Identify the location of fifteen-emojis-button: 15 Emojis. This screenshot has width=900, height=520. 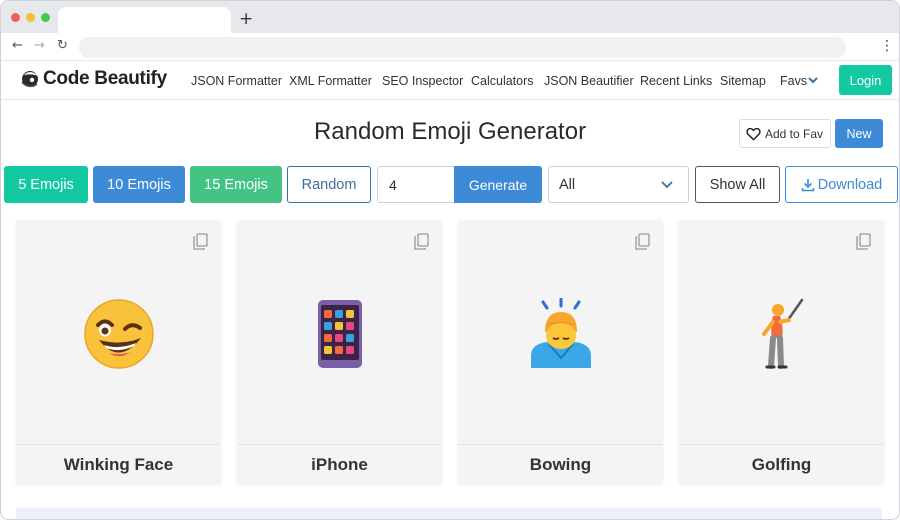
(236, 184).